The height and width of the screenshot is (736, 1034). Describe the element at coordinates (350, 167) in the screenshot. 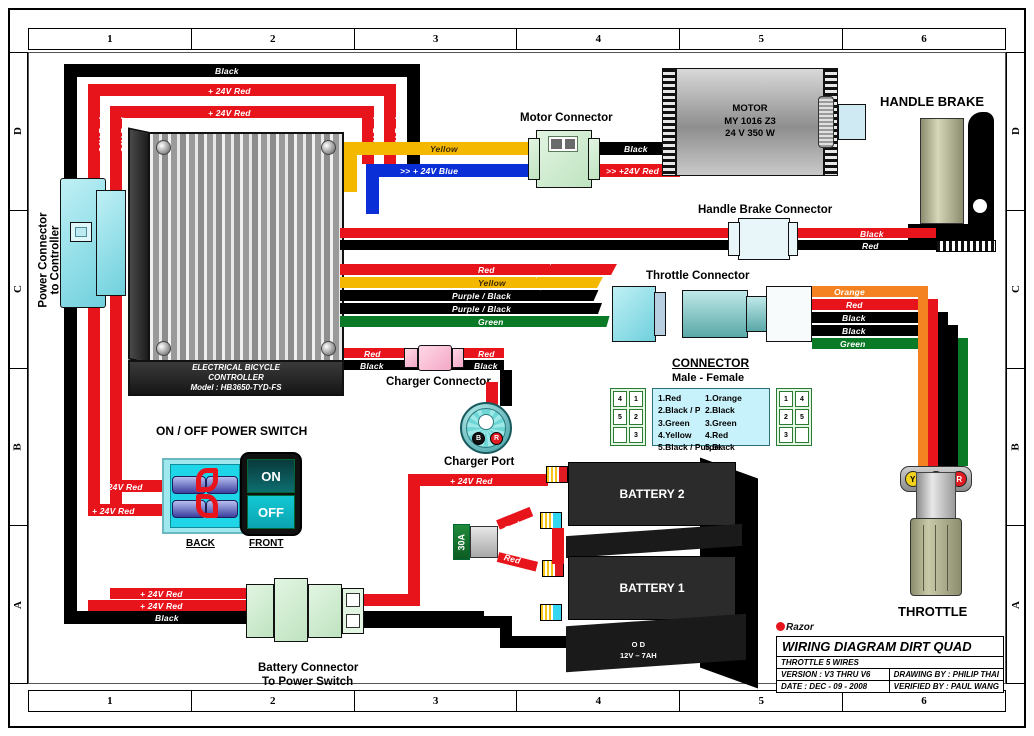

I see `wire-yellow-bend` at that location.